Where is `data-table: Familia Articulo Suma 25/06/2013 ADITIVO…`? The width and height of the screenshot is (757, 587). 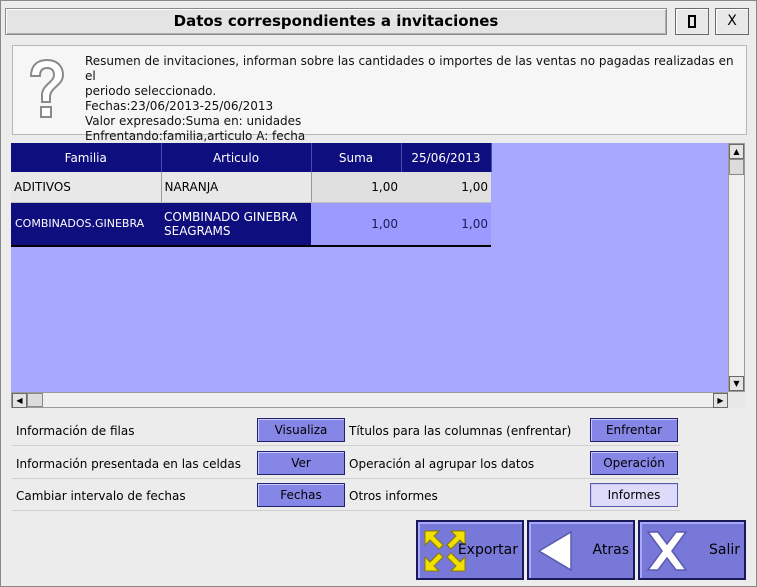 data-table: Familia Articulo Suma 25/06/2013 ADITIVO… is located at coordinates (251, 195).